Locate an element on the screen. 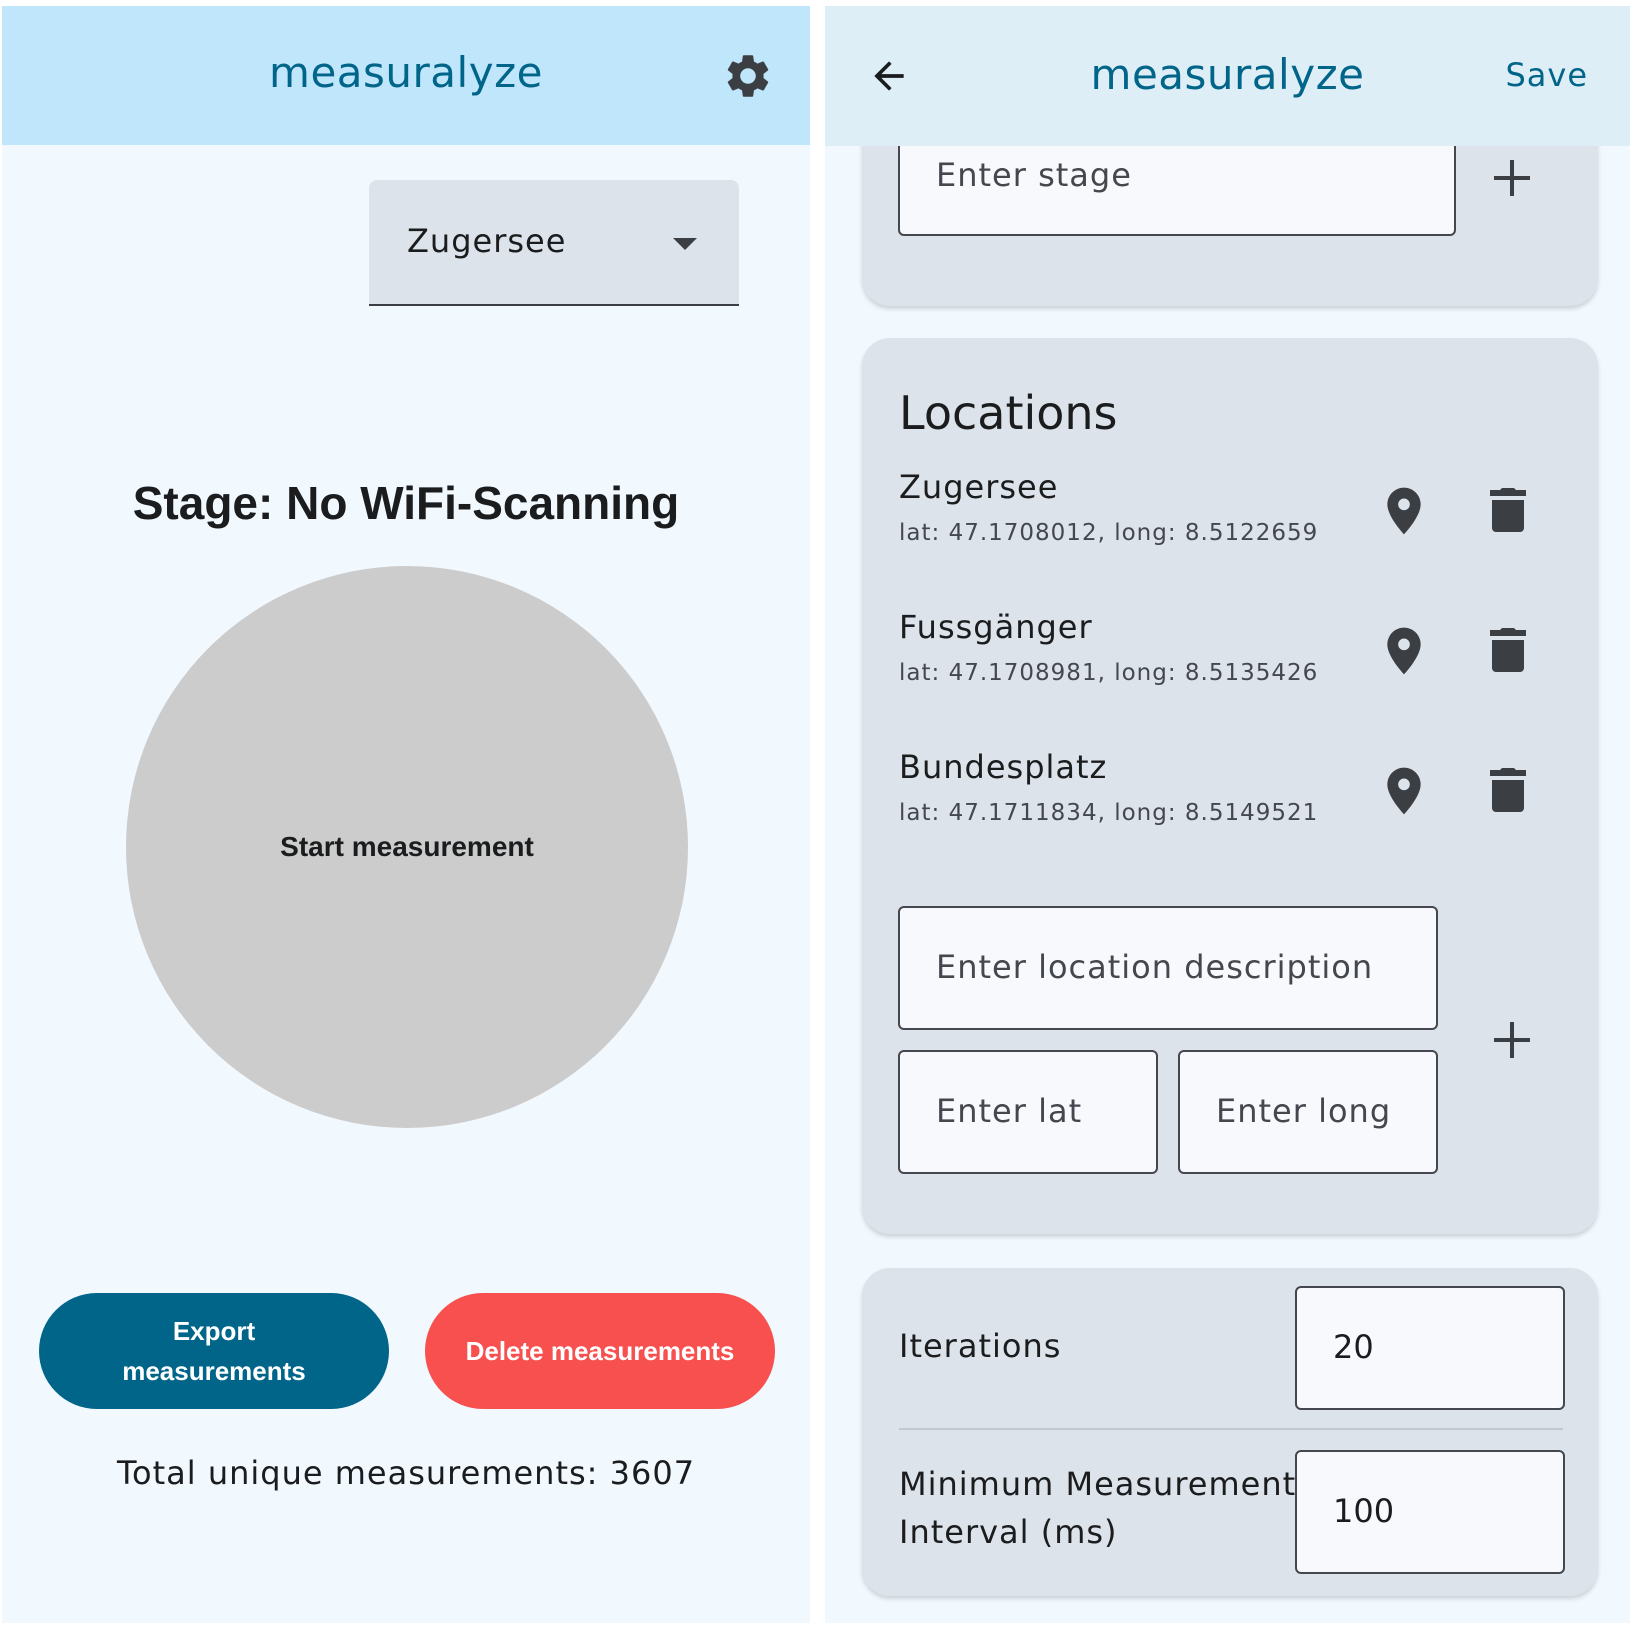 The height and width of the screenshot is (1629, 1630). location-coords: lat: 47.1708012, long: 8.5122659 is located at coordinates (1109, 533).